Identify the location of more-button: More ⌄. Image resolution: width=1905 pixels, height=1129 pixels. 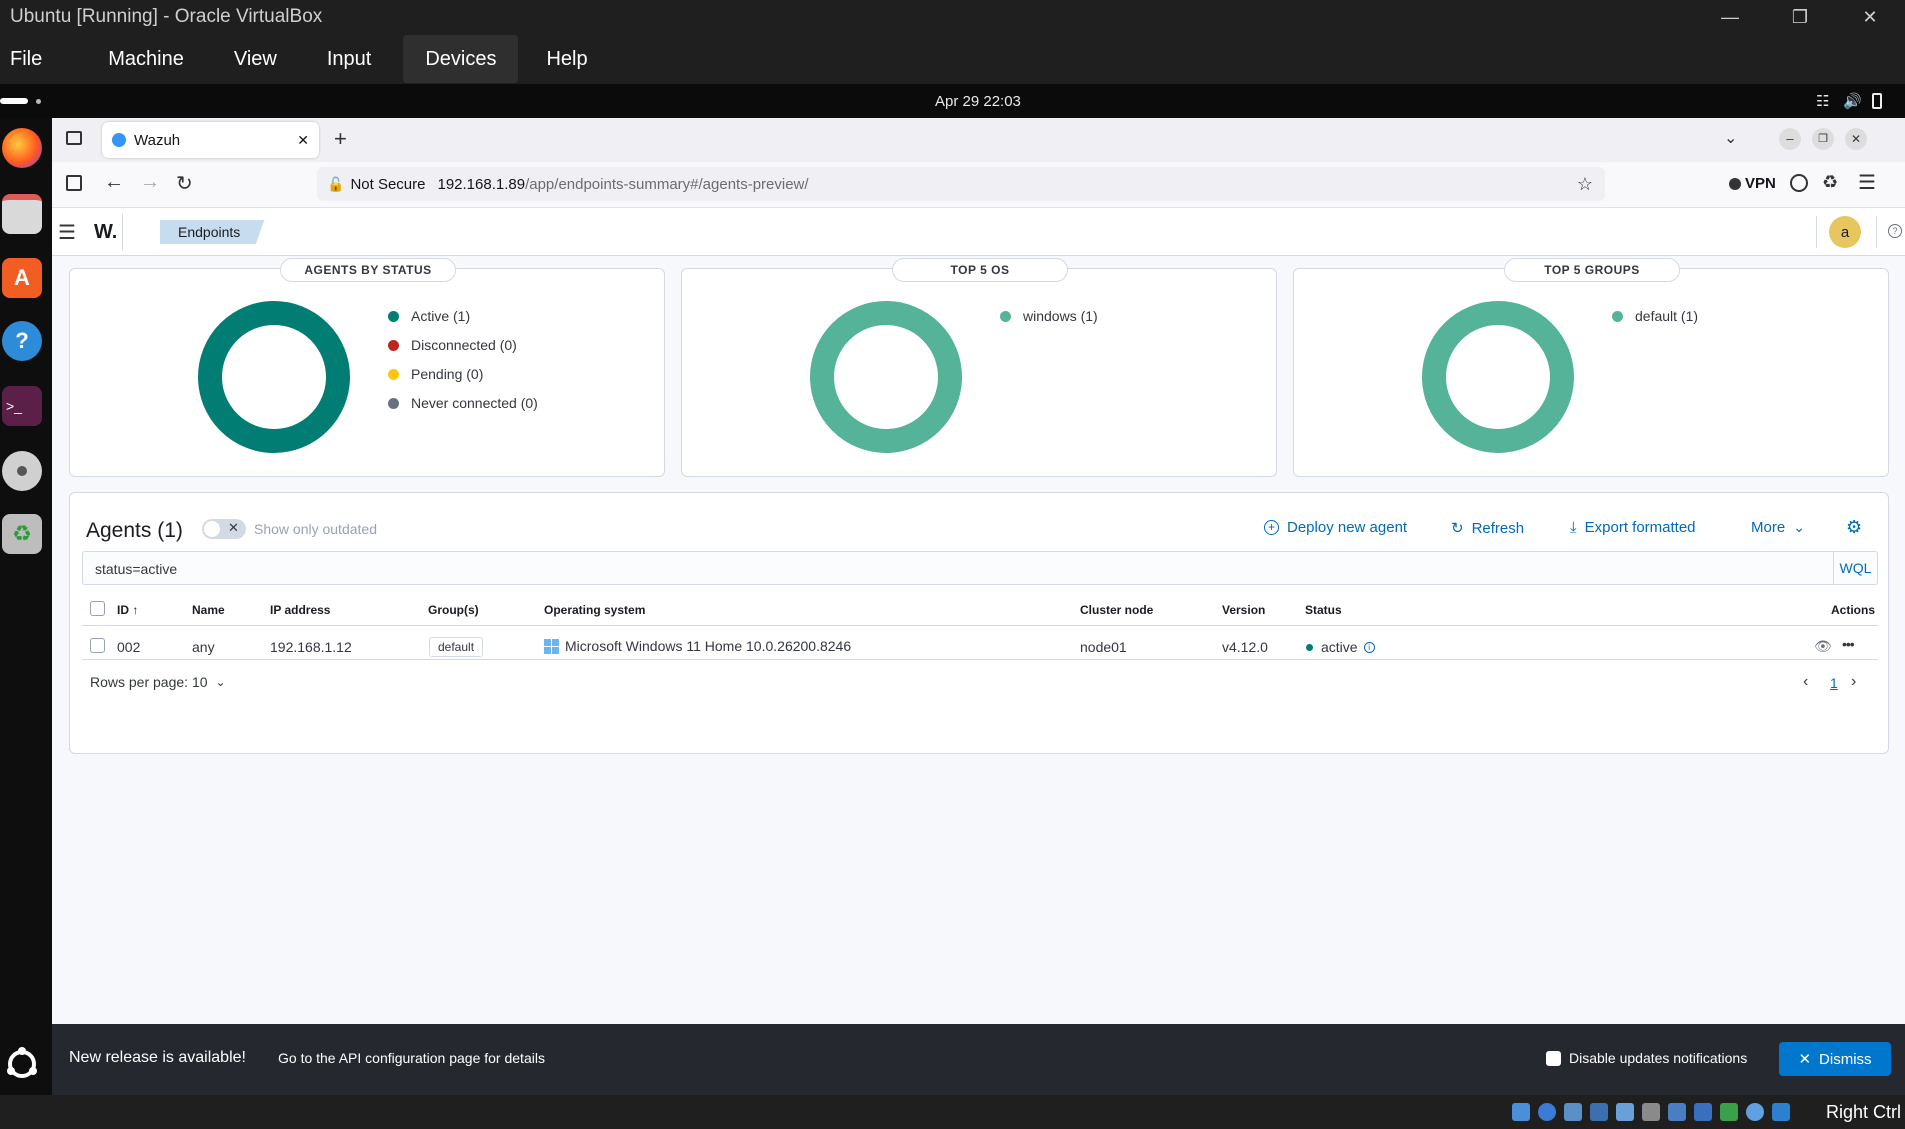
(1778, 527).